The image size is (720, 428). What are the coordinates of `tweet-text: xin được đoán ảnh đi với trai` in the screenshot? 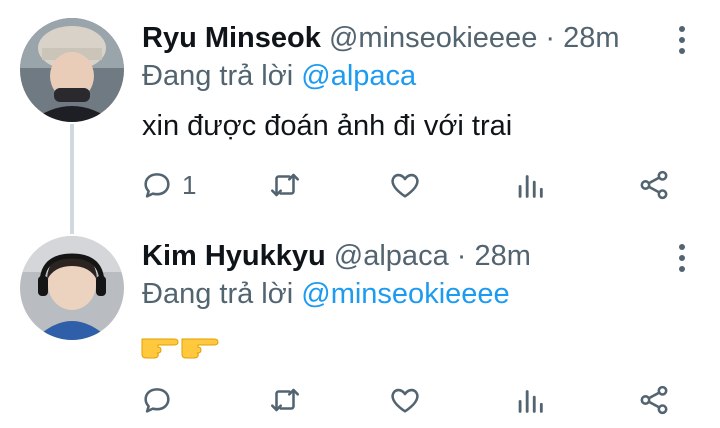 It's located at (327, 126).